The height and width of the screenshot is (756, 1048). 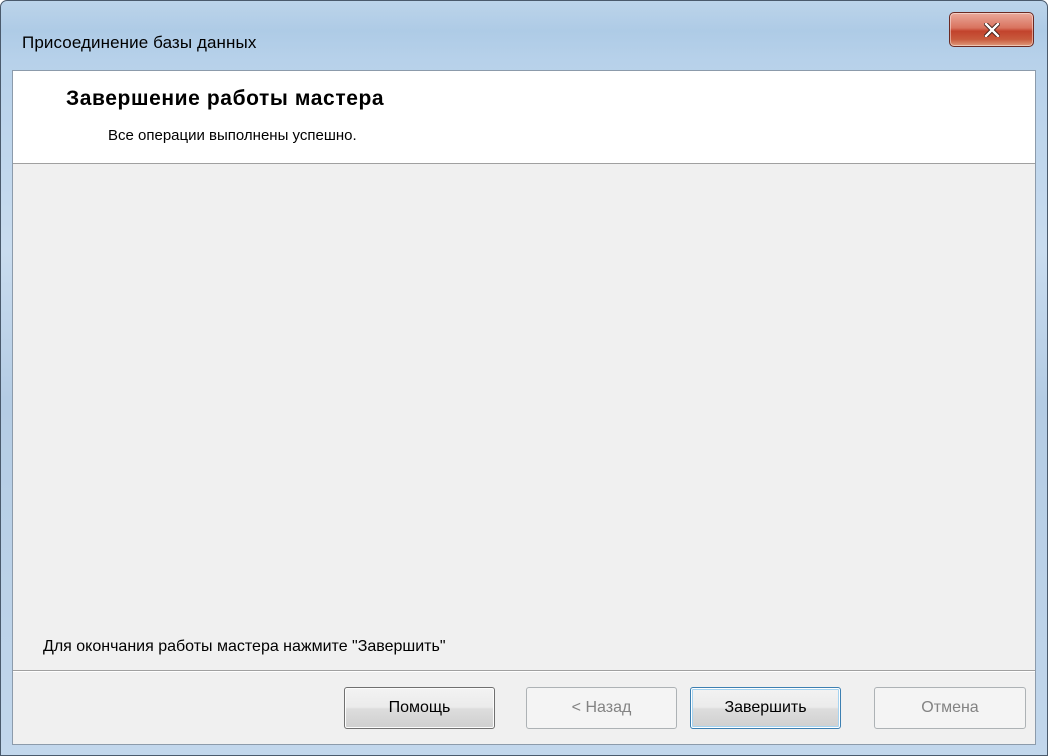 What do you see at coordinates (524, 35) in the screenshot?
I see `title-bar: Присоединение базы данных` at bounding box center [524, 35].